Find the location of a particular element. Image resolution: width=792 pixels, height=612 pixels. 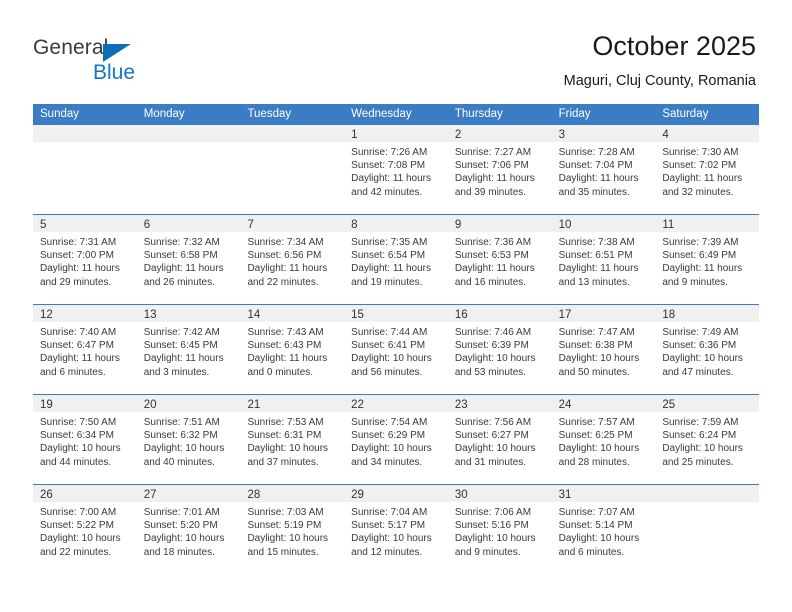

weekday-header-thursday: Thursday is located at coordinates (478, 114).